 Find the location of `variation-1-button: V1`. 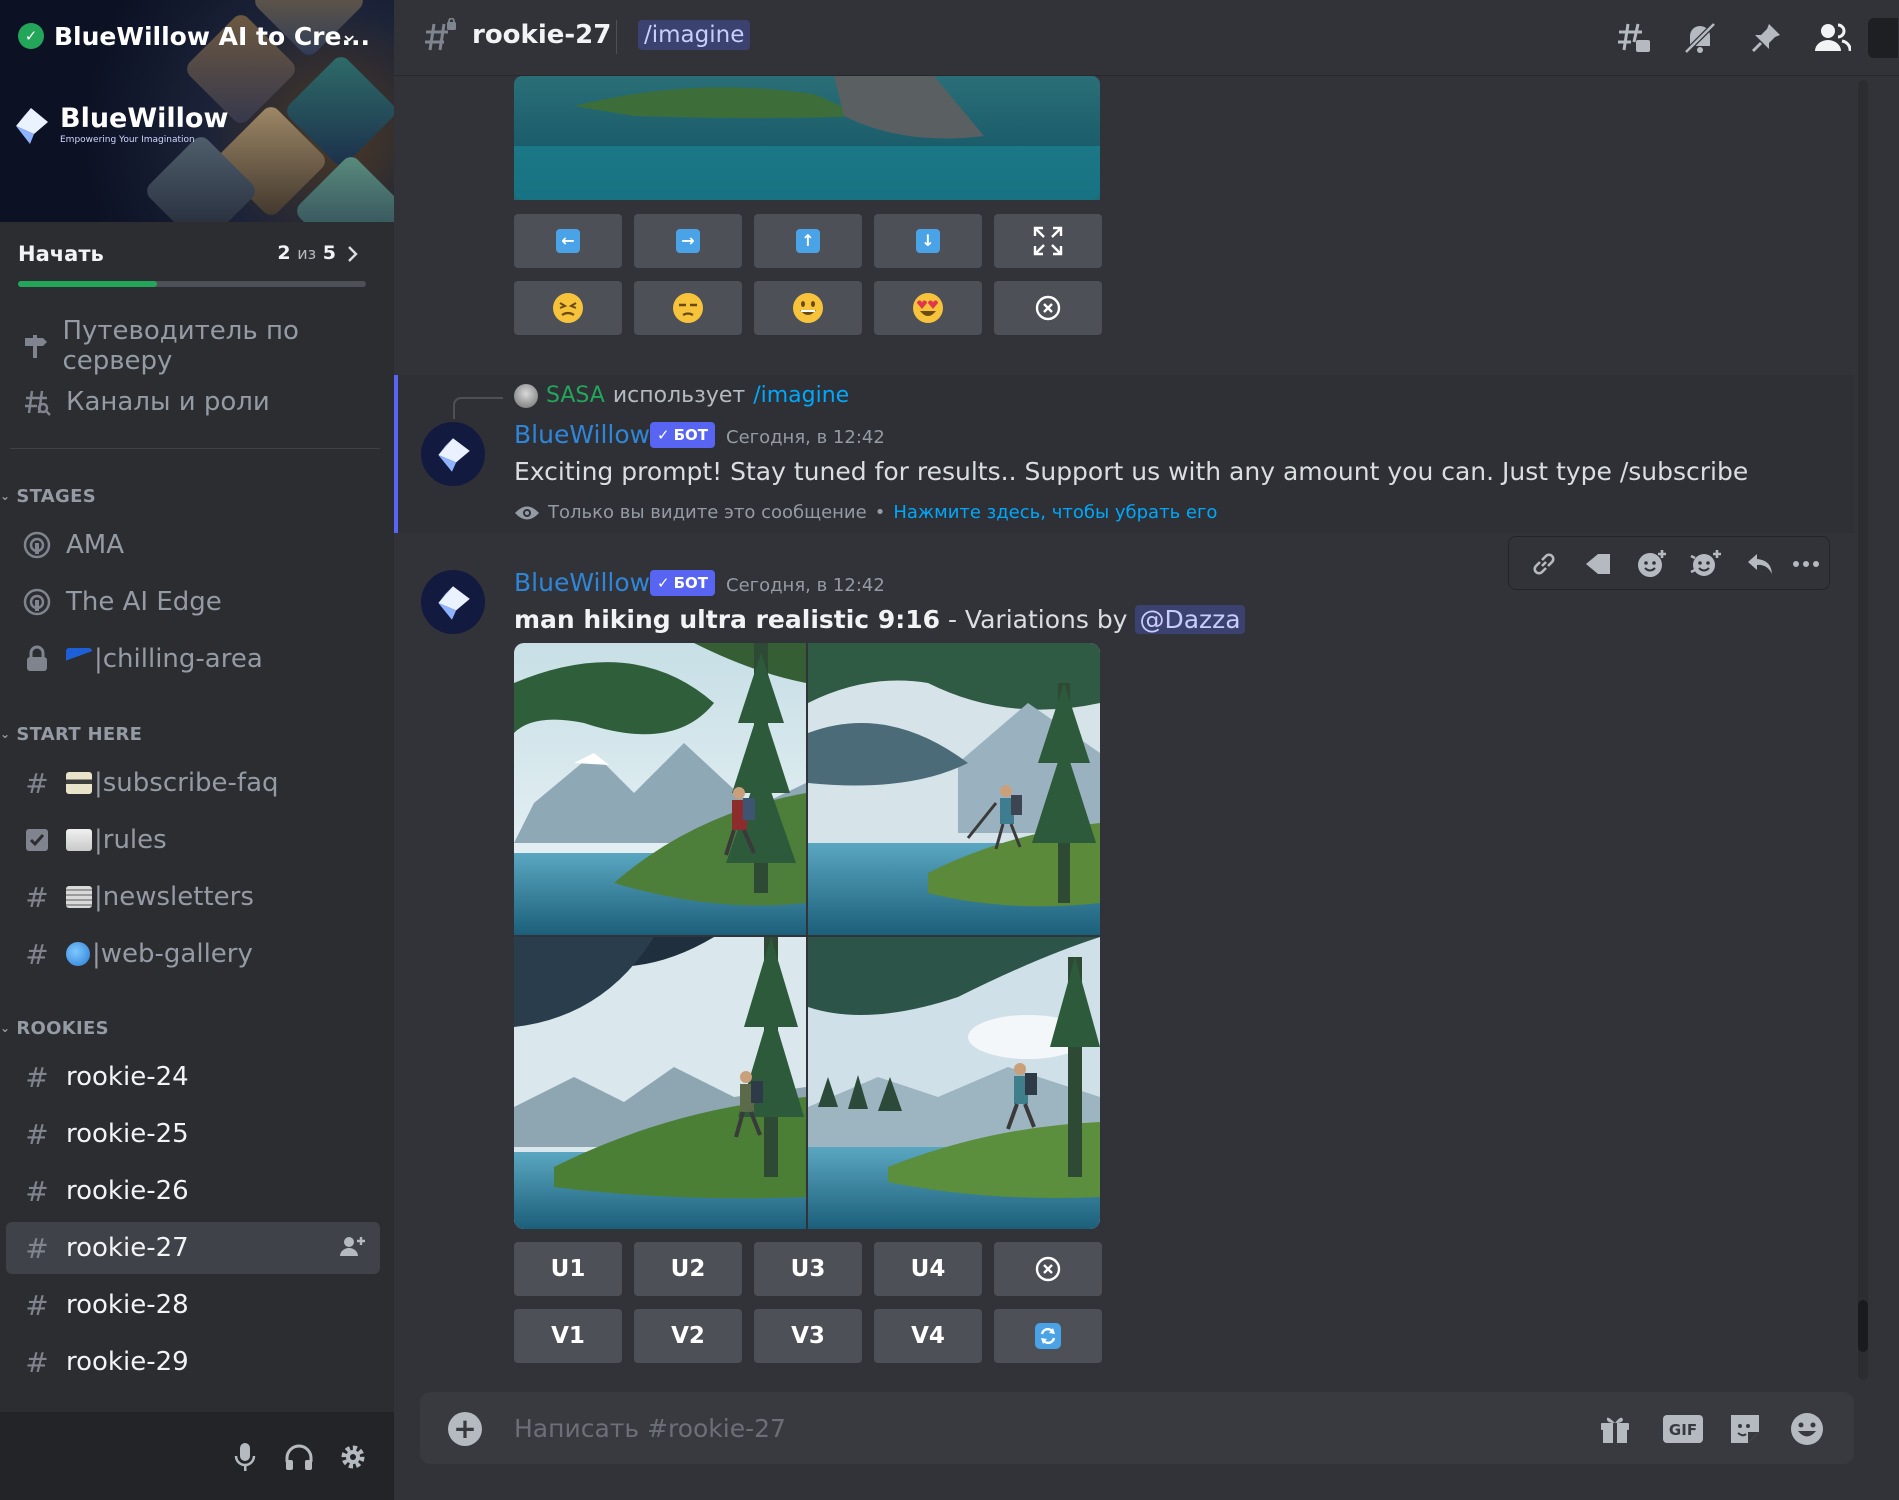

variation-1-button: V1 is located at coordinates (568, 1336).